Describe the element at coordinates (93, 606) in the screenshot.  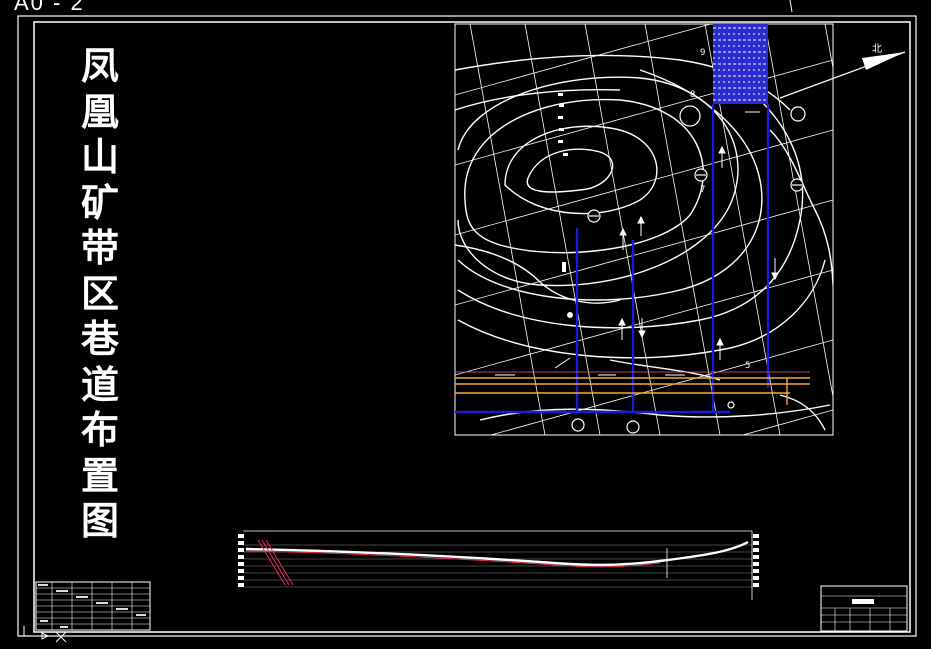
I see `legend-table` at that location.